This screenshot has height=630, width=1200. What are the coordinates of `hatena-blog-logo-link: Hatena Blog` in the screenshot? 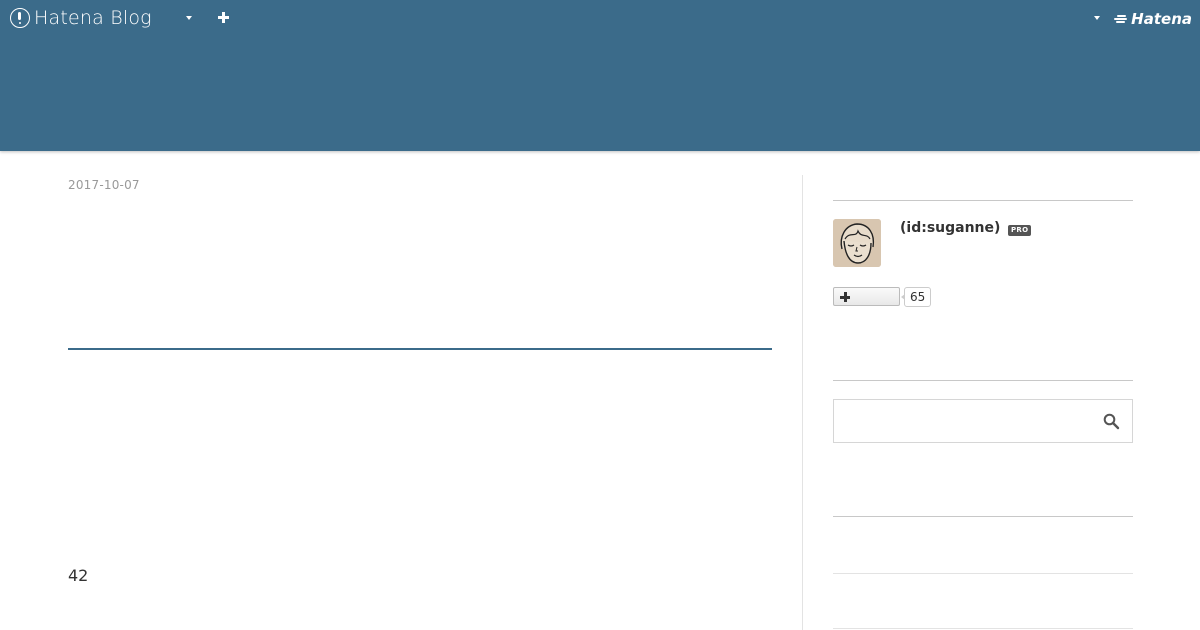 It's located at (81, 18).